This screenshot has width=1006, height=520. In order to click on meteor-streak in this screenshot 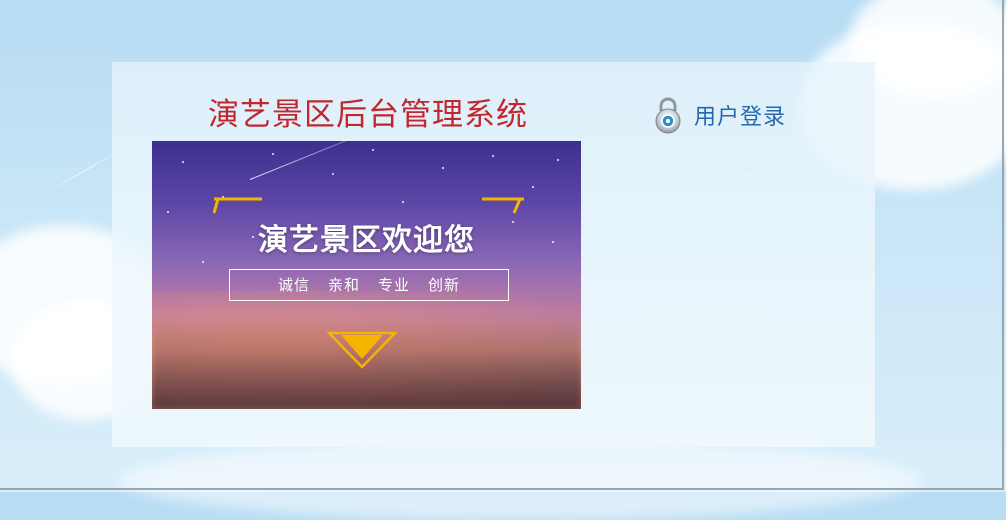, I will do `click(324, 160)`.